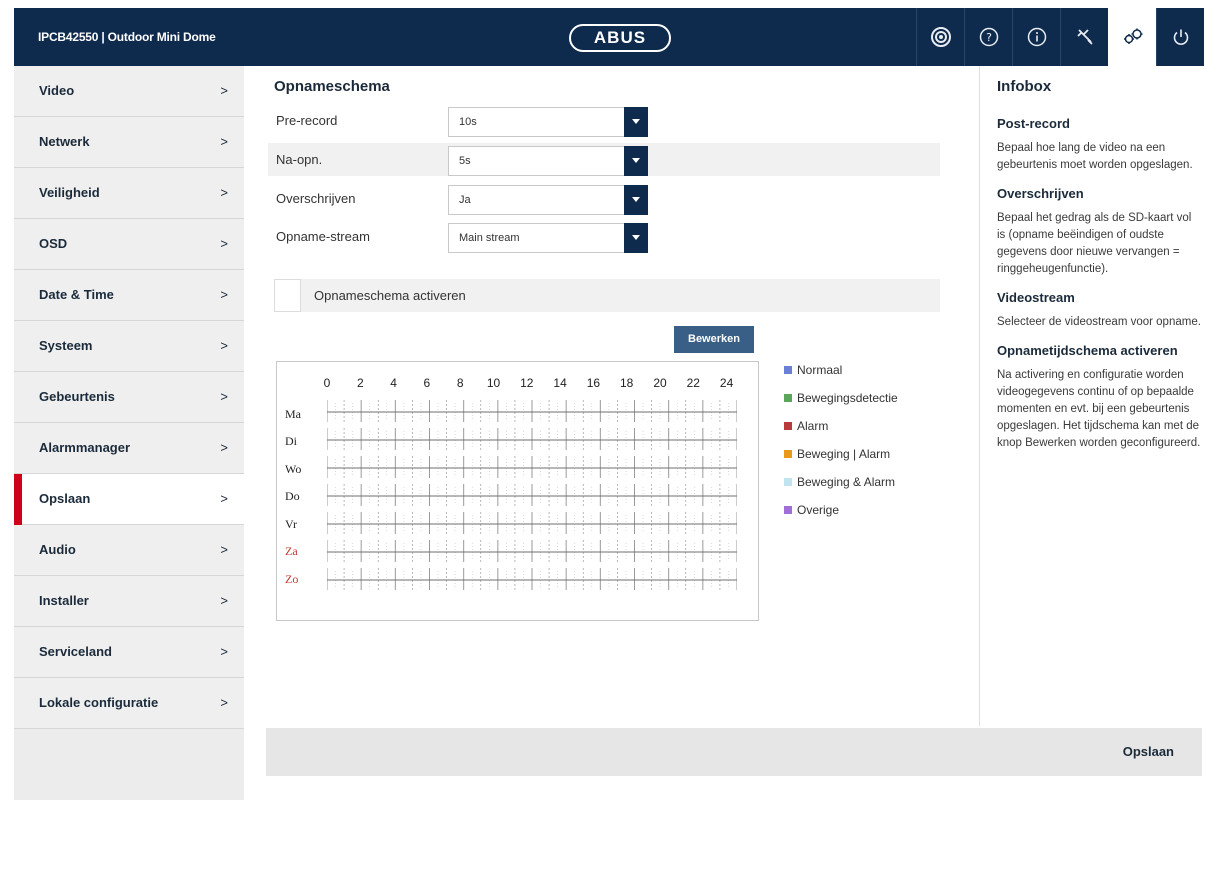 Image resolution: width=1217 pixels, height=882 pixels. I want to click on legend-item: Overige, so click(811, 510).